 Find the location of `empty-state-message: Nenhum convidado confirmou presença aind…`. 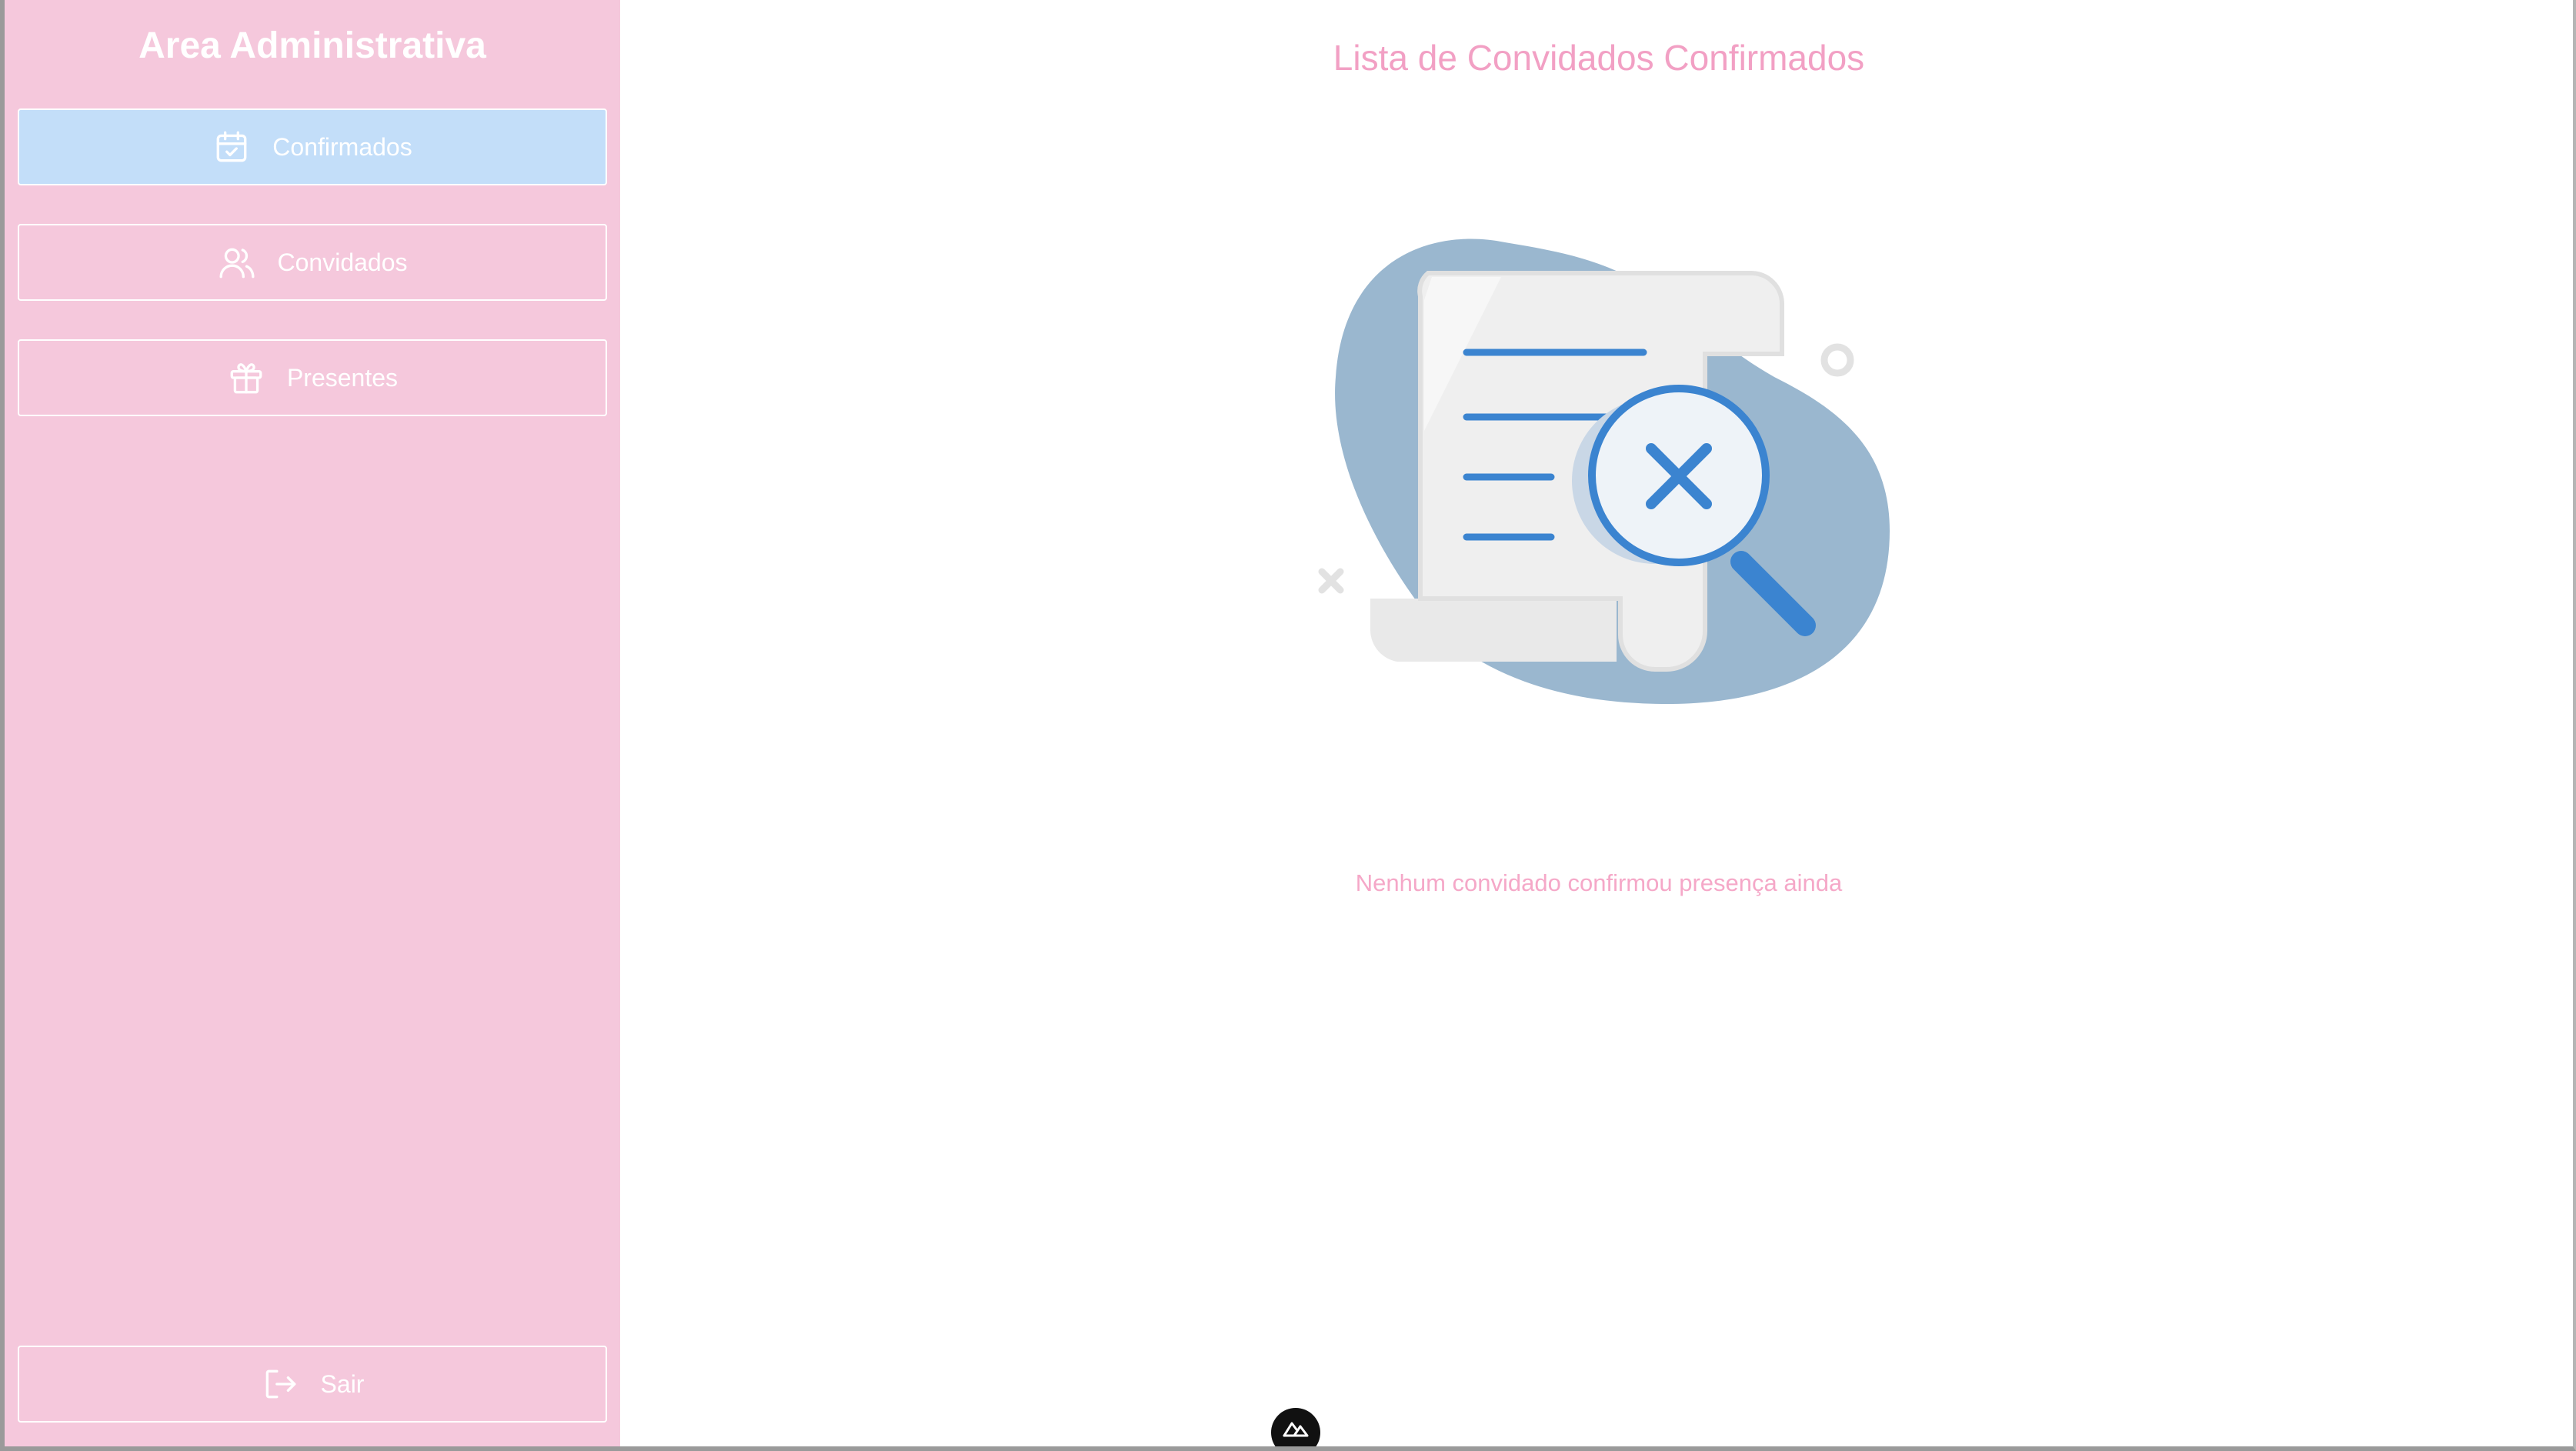

empty-state-message: Nenhum convidado confirmou presença aind… is located at coordinates (1599, 882).